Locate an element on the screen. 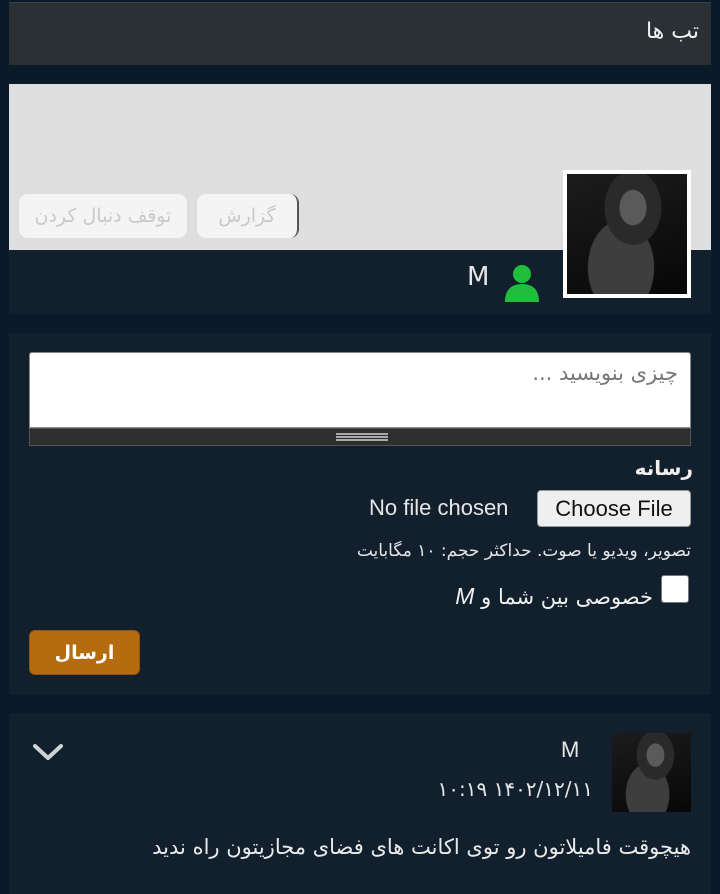  post-author-avatar is located at coordinates (651, 772).